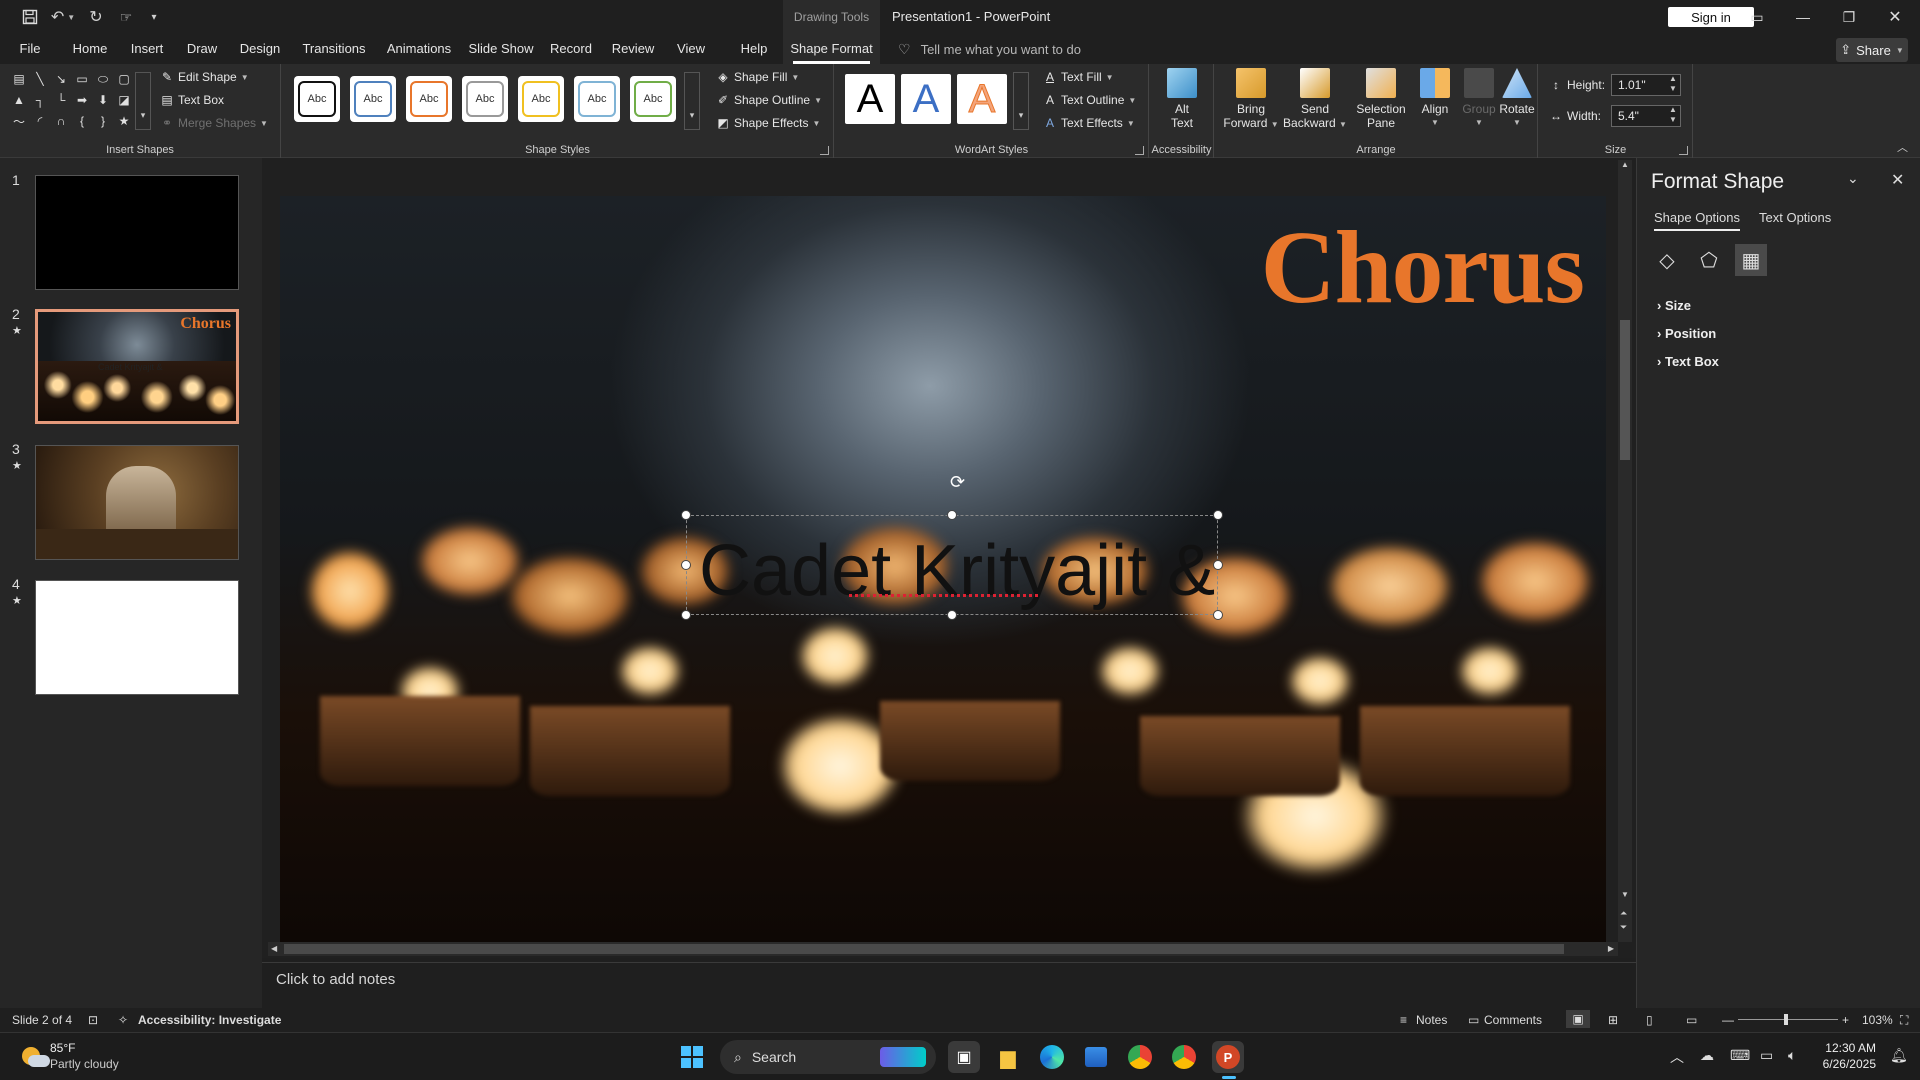 The image size is (1920, 1080). I want to click on resize-handle-left, so click(686, 565).